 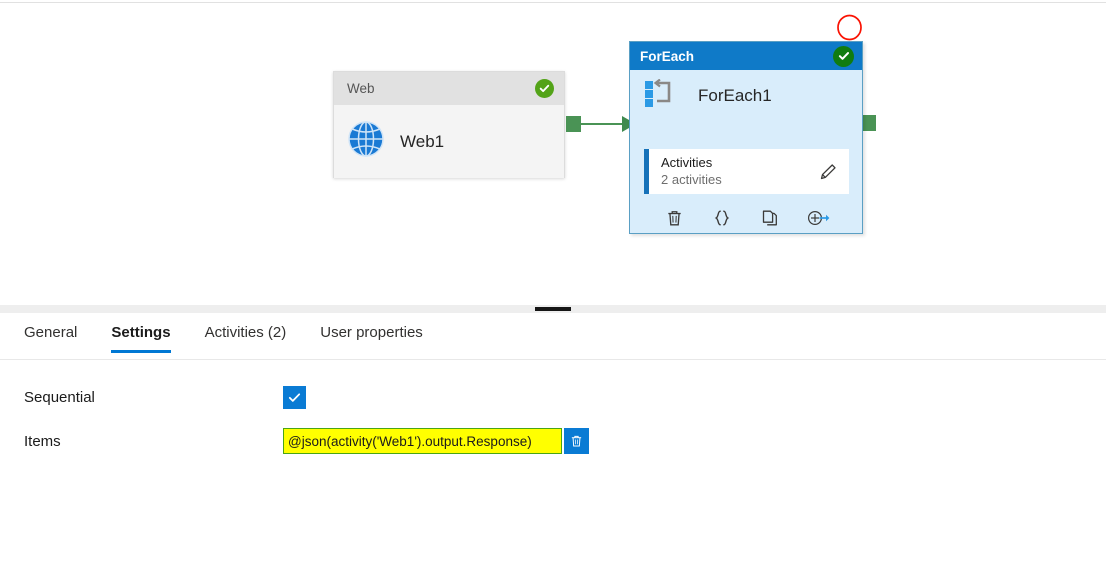 I want to click on add-output-button, so click(x=818, y=218).